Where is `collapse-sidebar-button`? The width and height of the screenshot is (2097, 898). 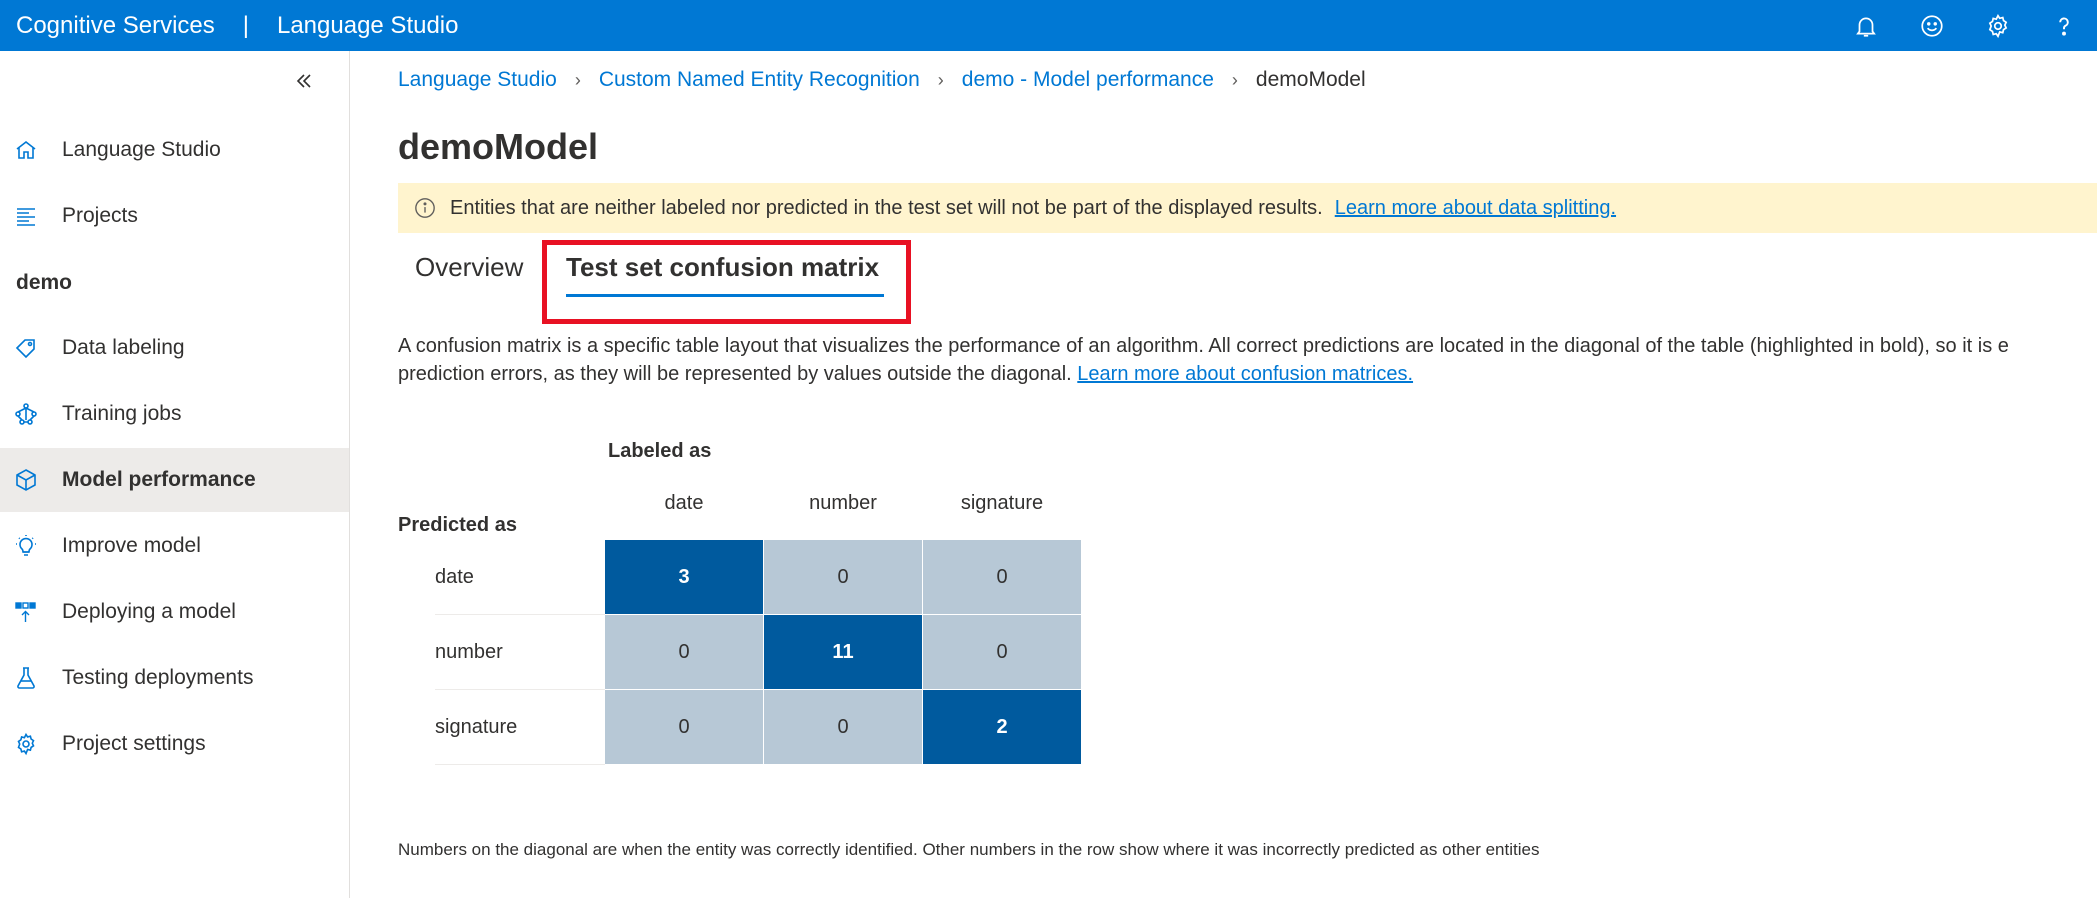
collapse-sidebar-button is located at coordinates (304, 81).